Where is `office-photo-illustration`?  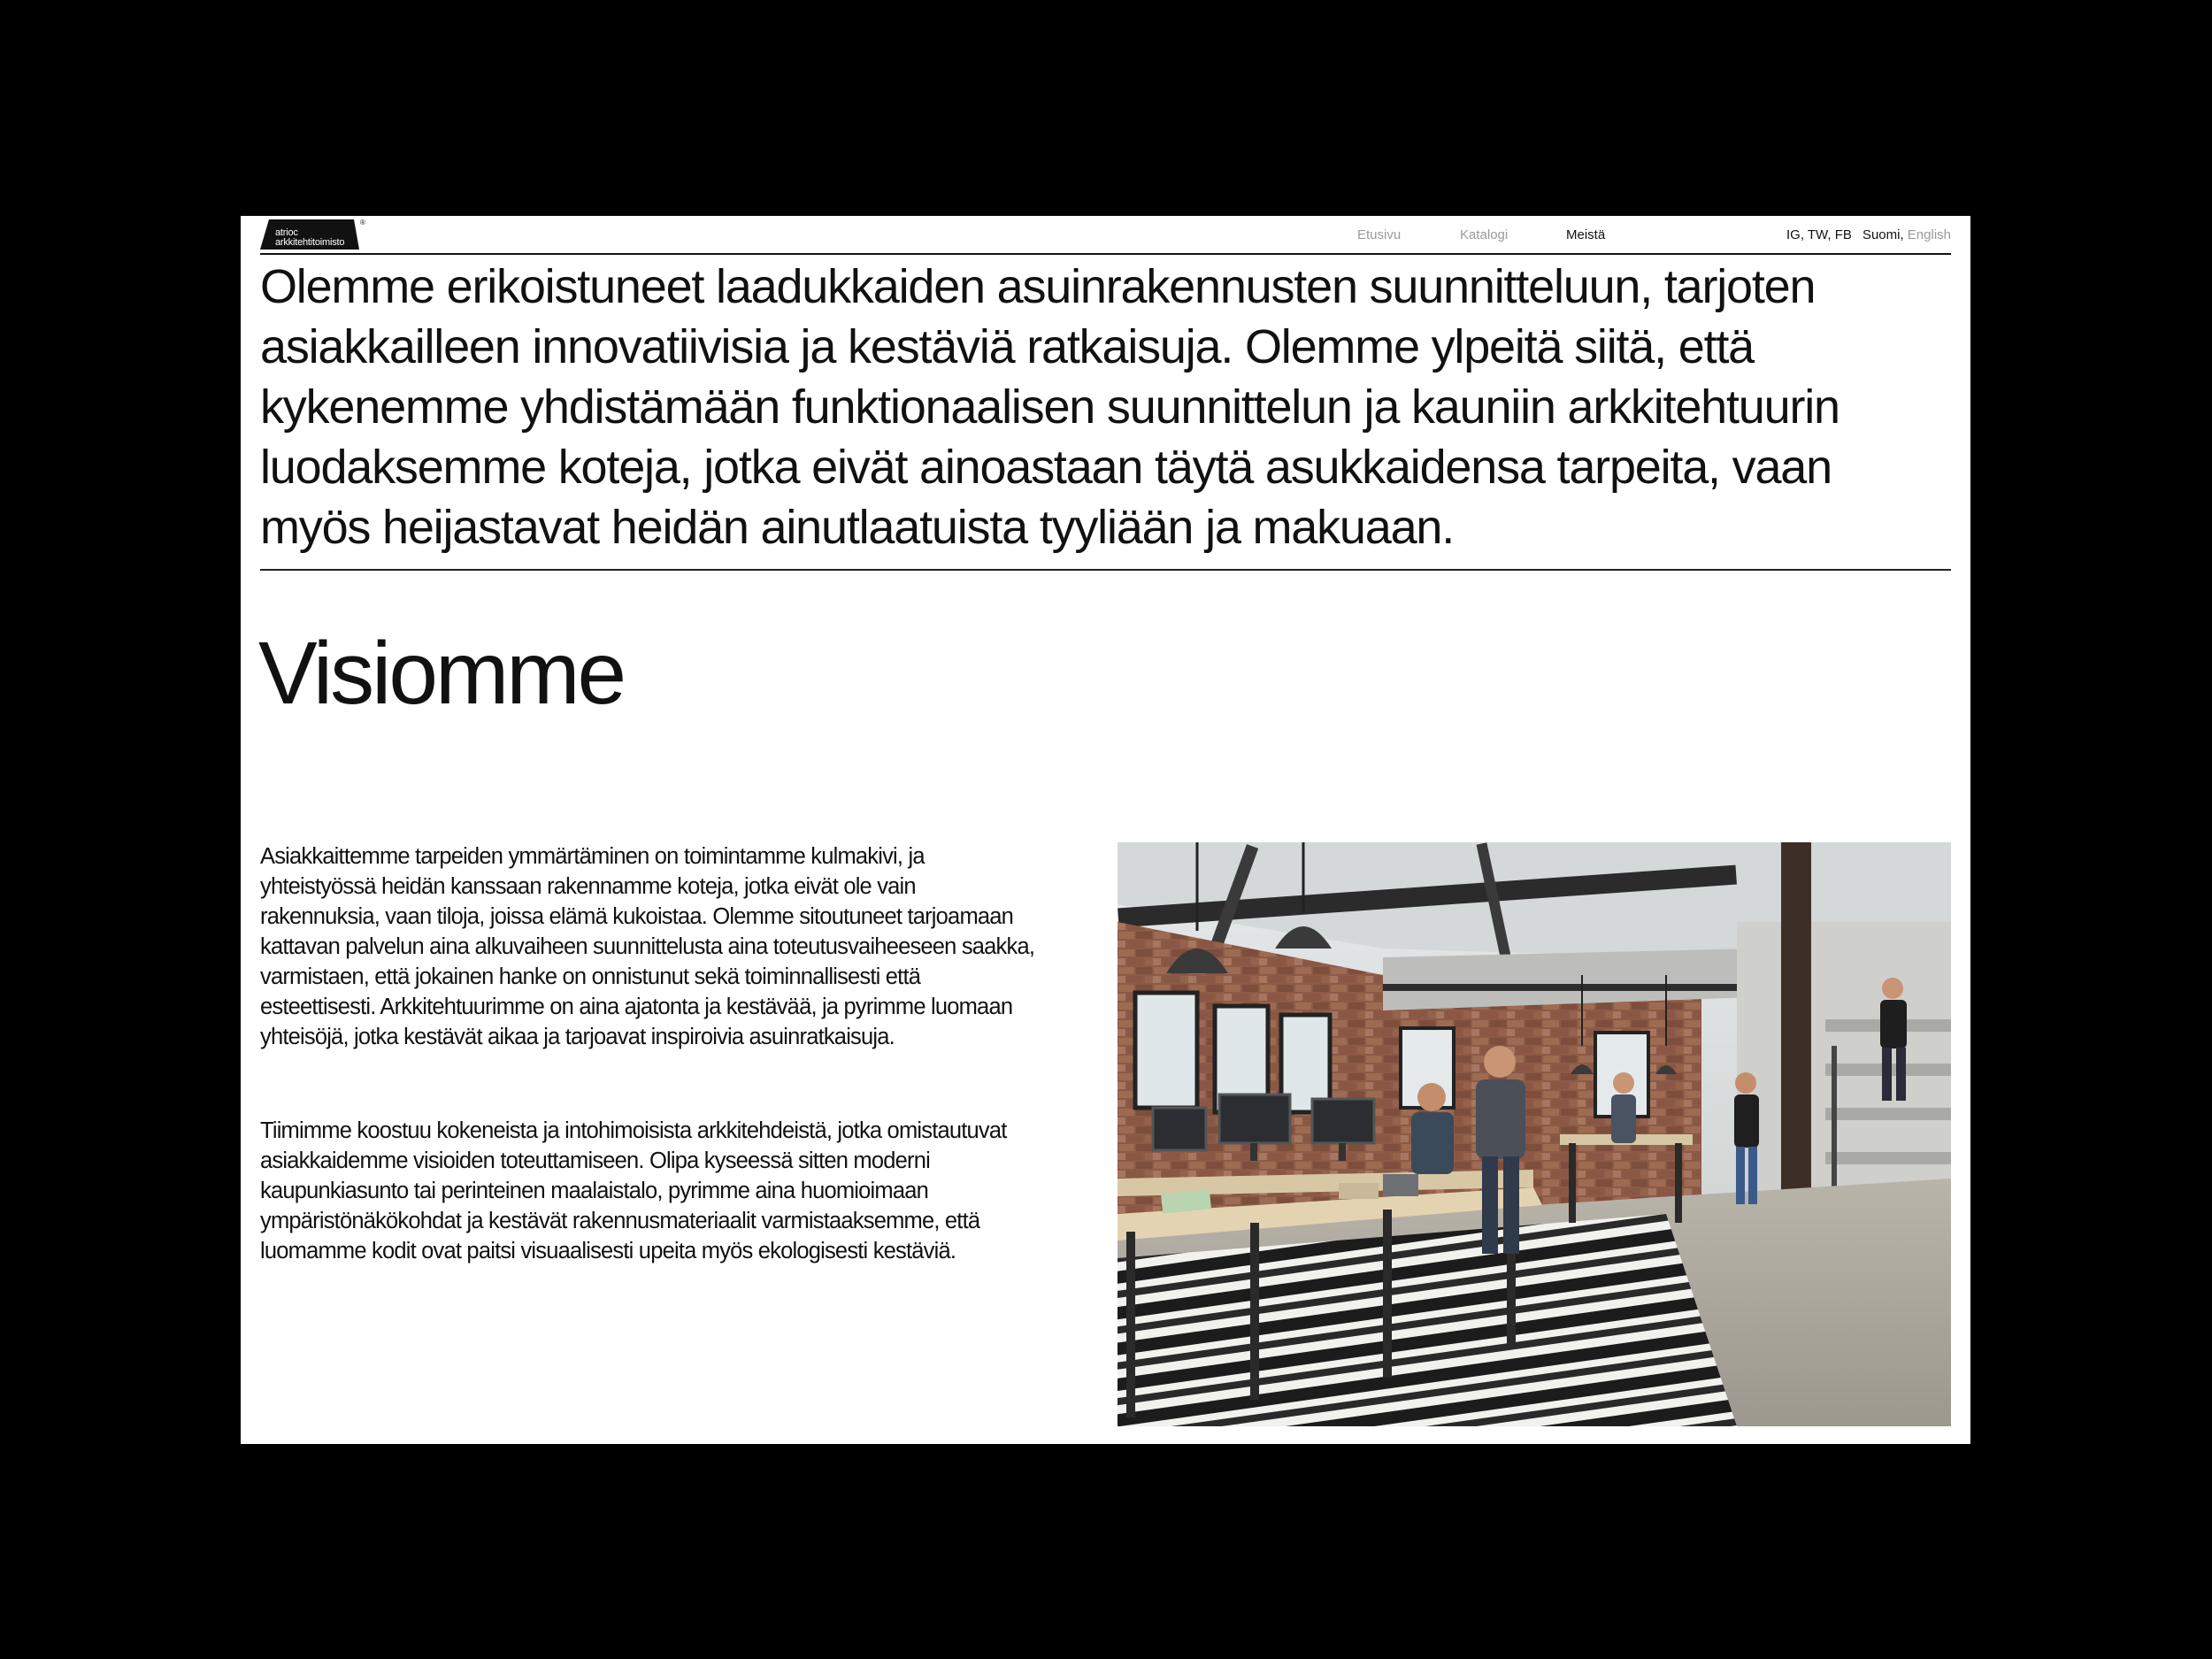
office-photo-illustration is located at coordinates (1535, 1134).